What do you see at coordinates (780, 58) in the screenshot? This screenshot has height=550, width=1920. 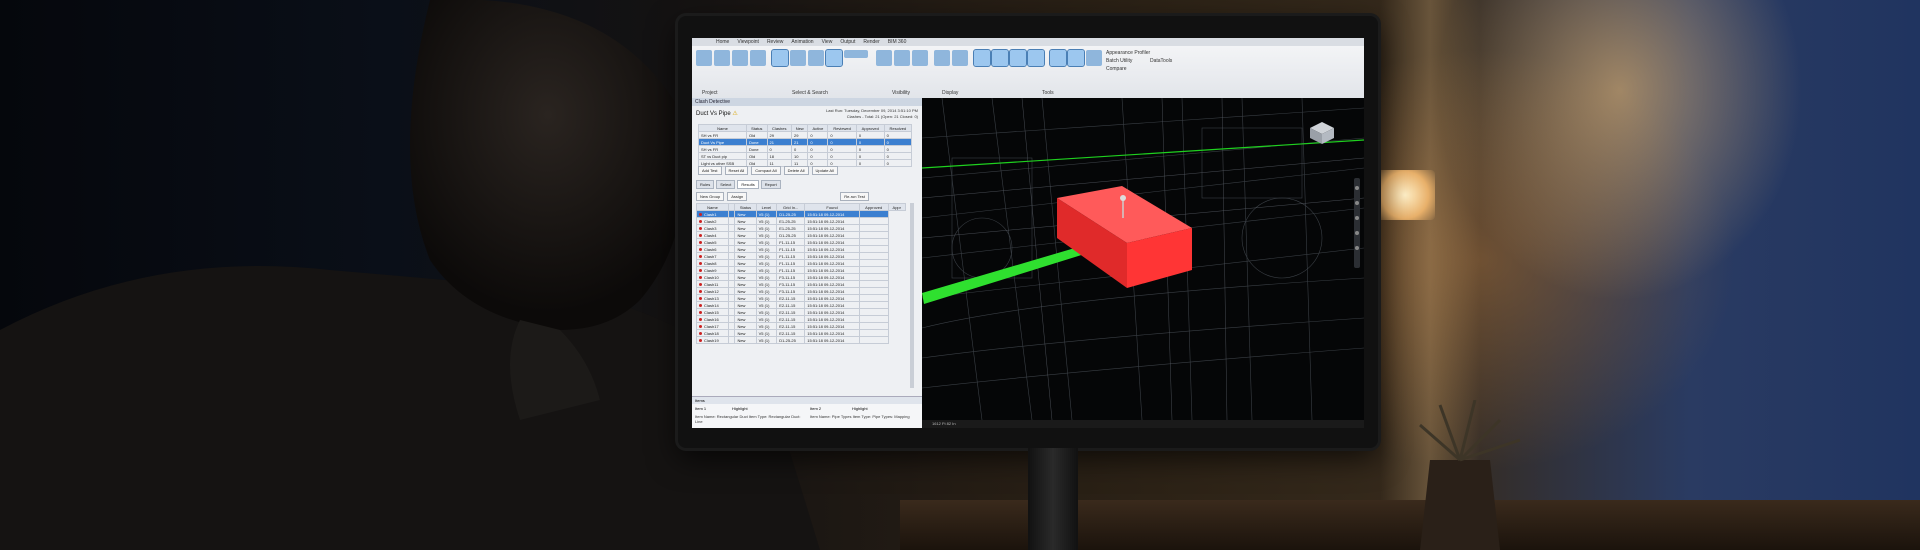 I see `select-icon` at bounding box center [780, 58].